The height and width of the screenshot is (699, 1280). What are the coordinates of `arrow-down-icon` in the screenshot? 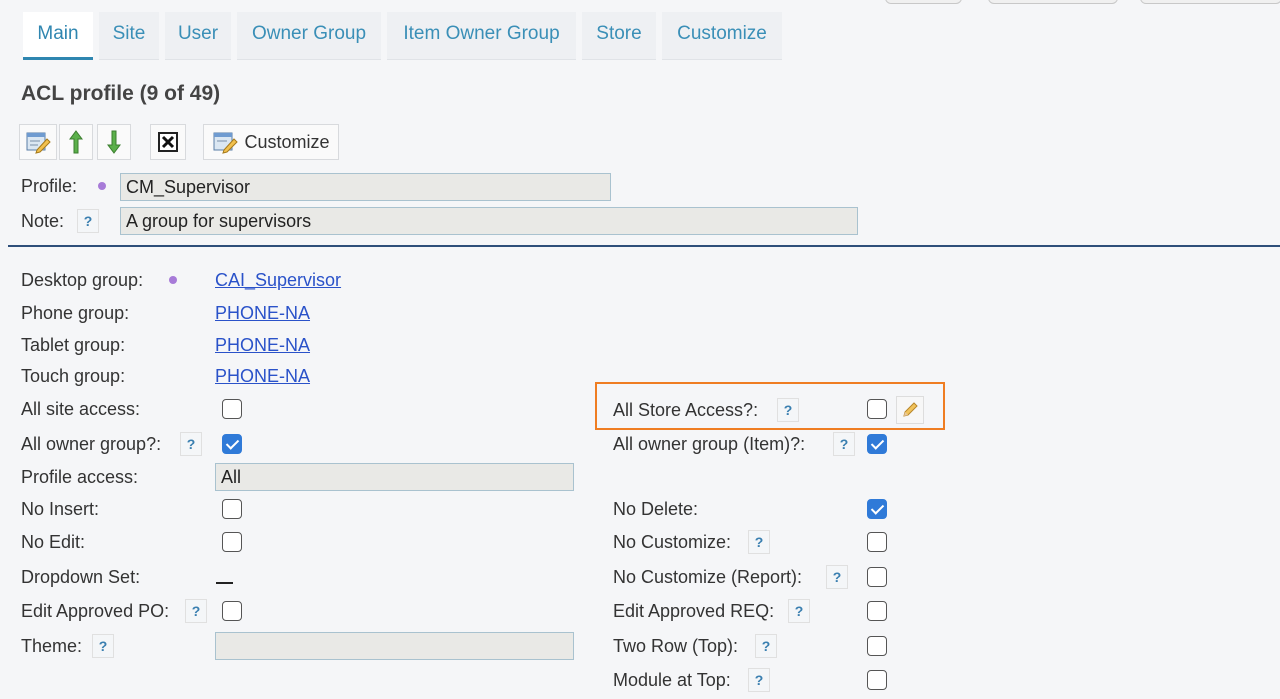 It's located at (114, 142).